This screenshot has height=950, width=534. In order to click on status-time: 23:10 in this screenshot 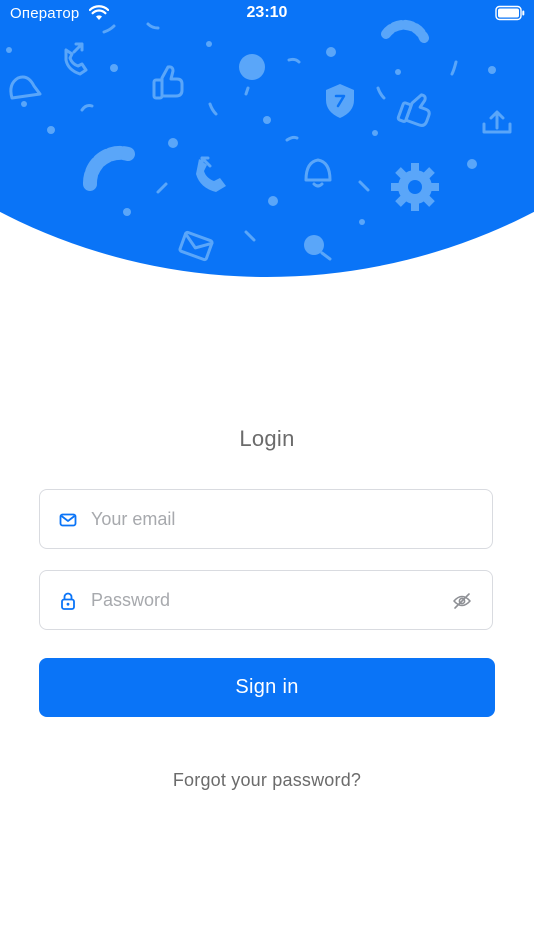, I will do `click(267, 12)`.